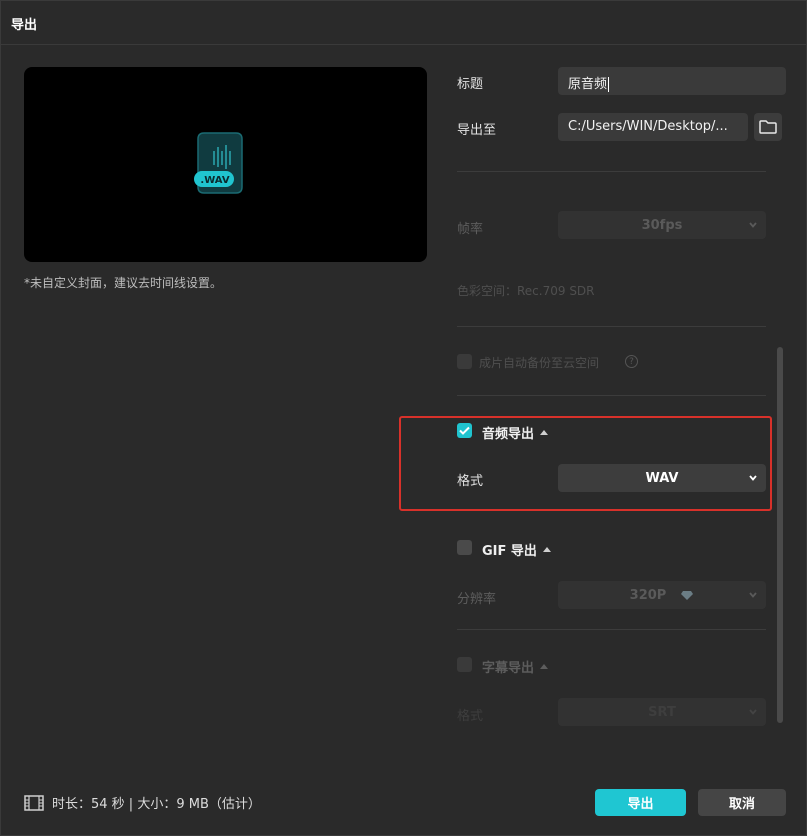  I want to click on frame-rate-label: 帧率, so click(470, 229).